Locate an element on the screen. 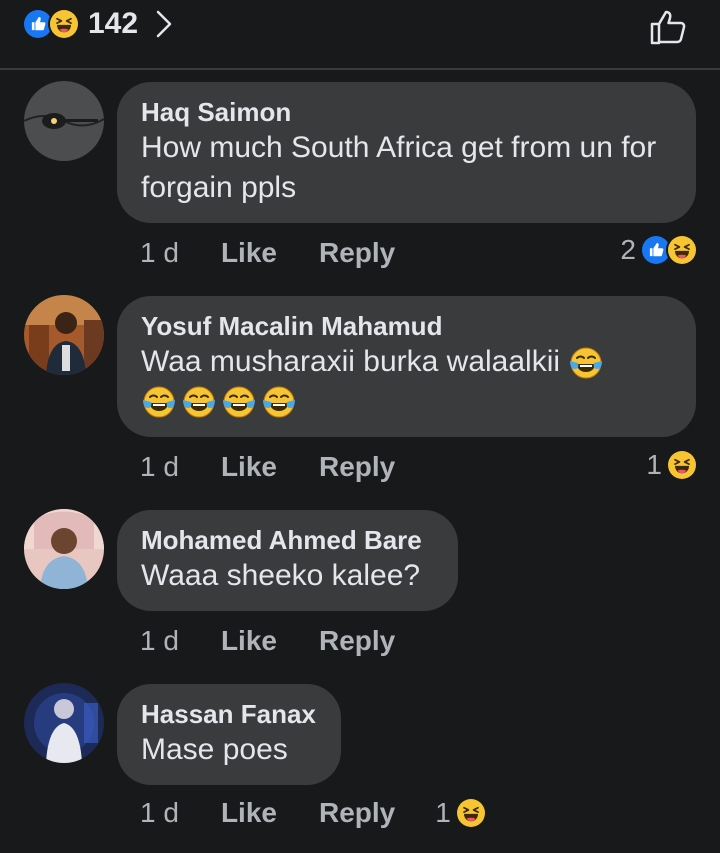 The image size is (720, 853). comment-text-line: Waa musharaxii burka walaalkii is located at coordinates (406, 362).